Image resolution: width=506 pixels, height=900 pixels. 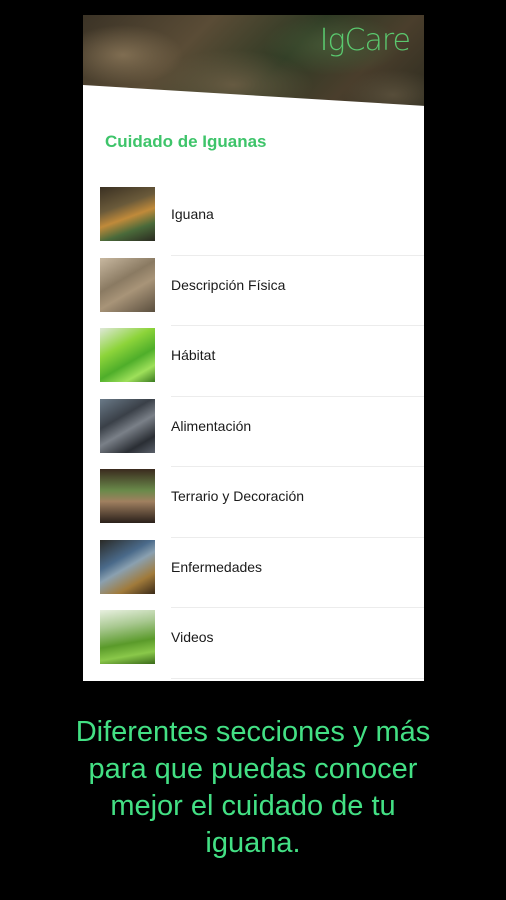 What do you see at coordinates (127, 637) in the screenshot?
I see `videos-thumbnail` at bounding box center [127, 637].